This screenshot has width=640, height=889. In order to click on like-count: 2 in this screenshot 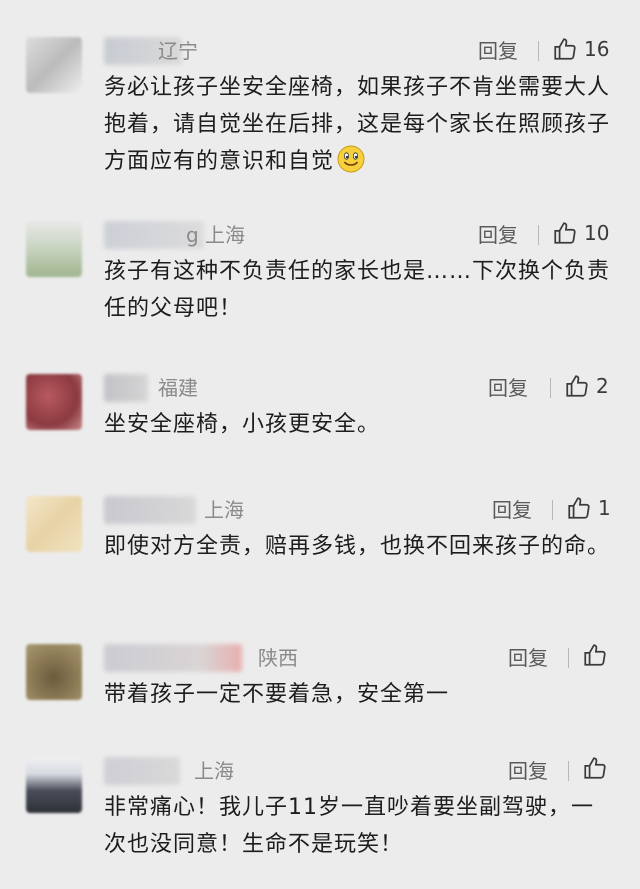, I will do `click(602, 386)`.